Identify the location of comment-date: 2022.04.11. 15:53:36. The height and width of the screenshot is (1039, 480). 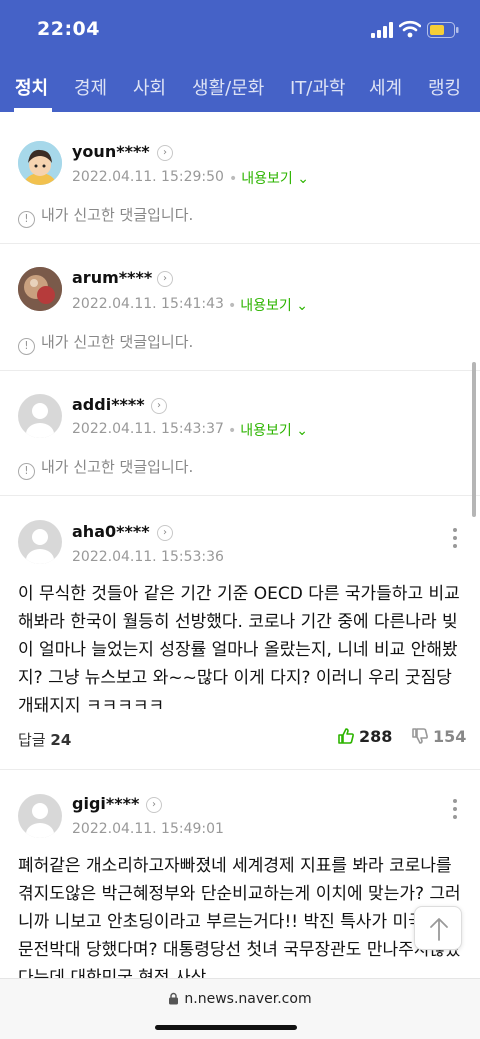
(148, 557).